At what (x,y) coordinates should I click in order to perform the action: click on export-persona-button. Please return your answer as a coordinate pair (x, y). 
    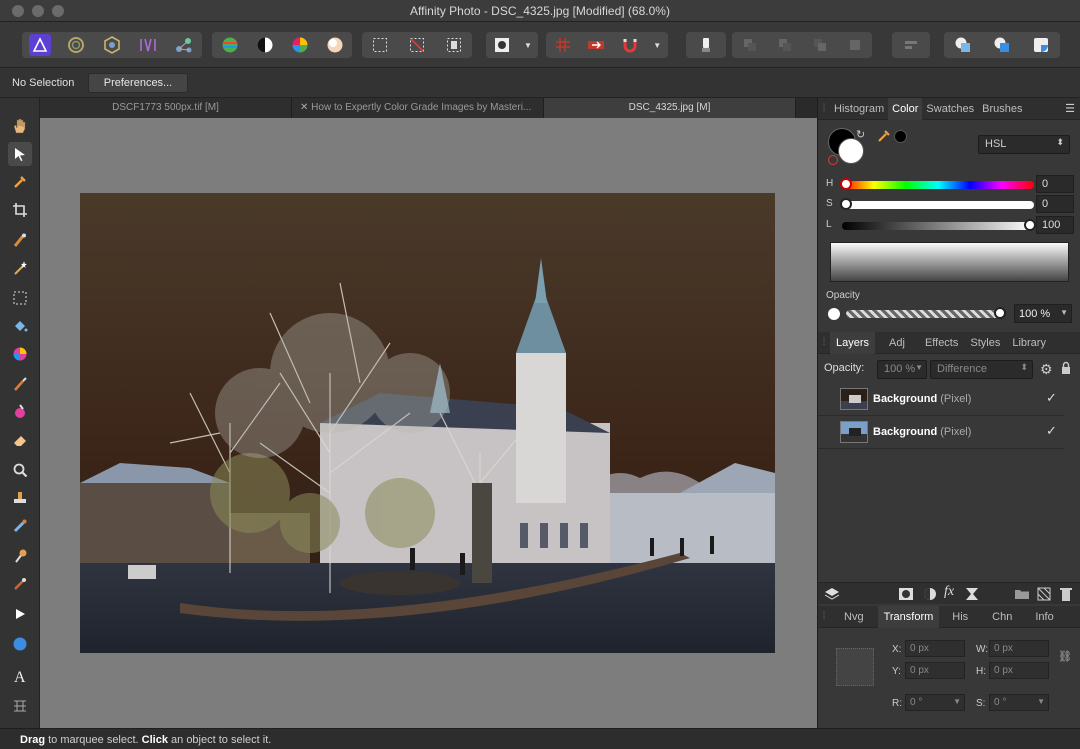
    Looking at the image, I should click on (184, 45).